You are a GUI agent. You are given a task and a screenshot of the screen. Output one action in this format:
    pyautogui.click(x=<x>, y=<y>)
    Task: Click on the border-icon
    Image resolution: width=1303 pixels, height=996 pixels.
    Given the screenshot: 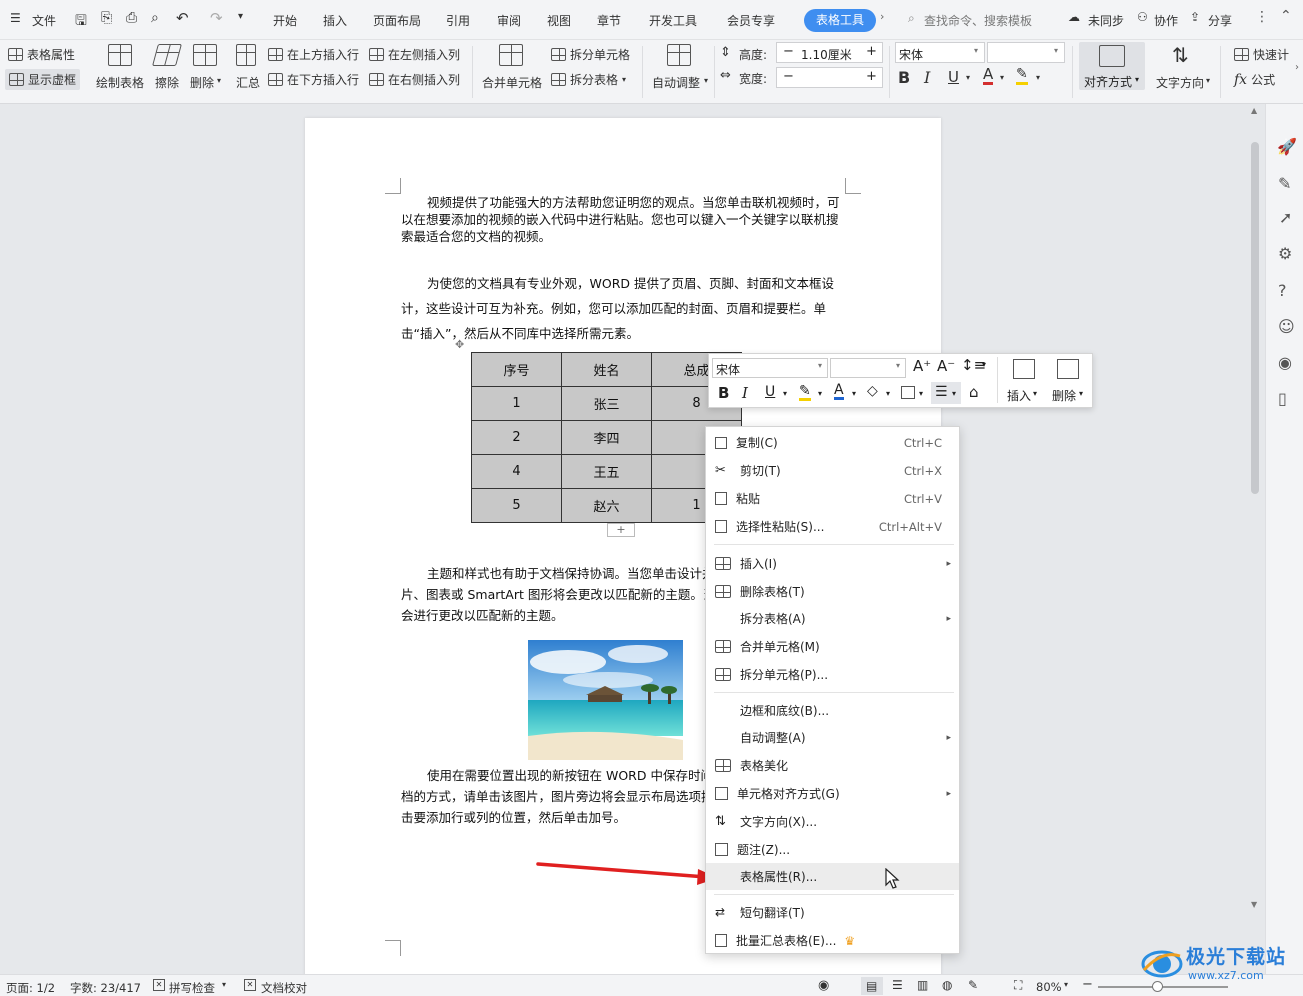 What is the action you would take?
    pyautogui.click(x=908, y=392)
    